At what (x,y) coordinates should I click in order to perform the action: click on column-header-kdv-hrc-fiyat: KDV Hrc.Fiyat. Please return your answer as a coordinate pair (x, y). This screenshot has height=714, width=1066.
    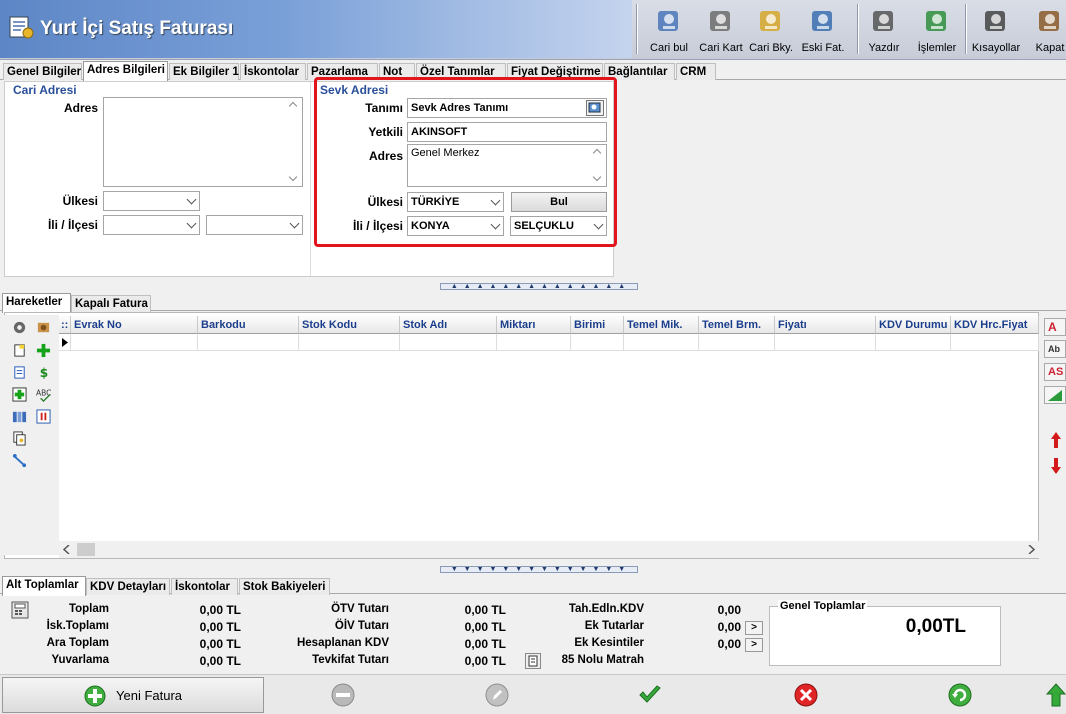
    Looking at the image, I should click on (995, 325).